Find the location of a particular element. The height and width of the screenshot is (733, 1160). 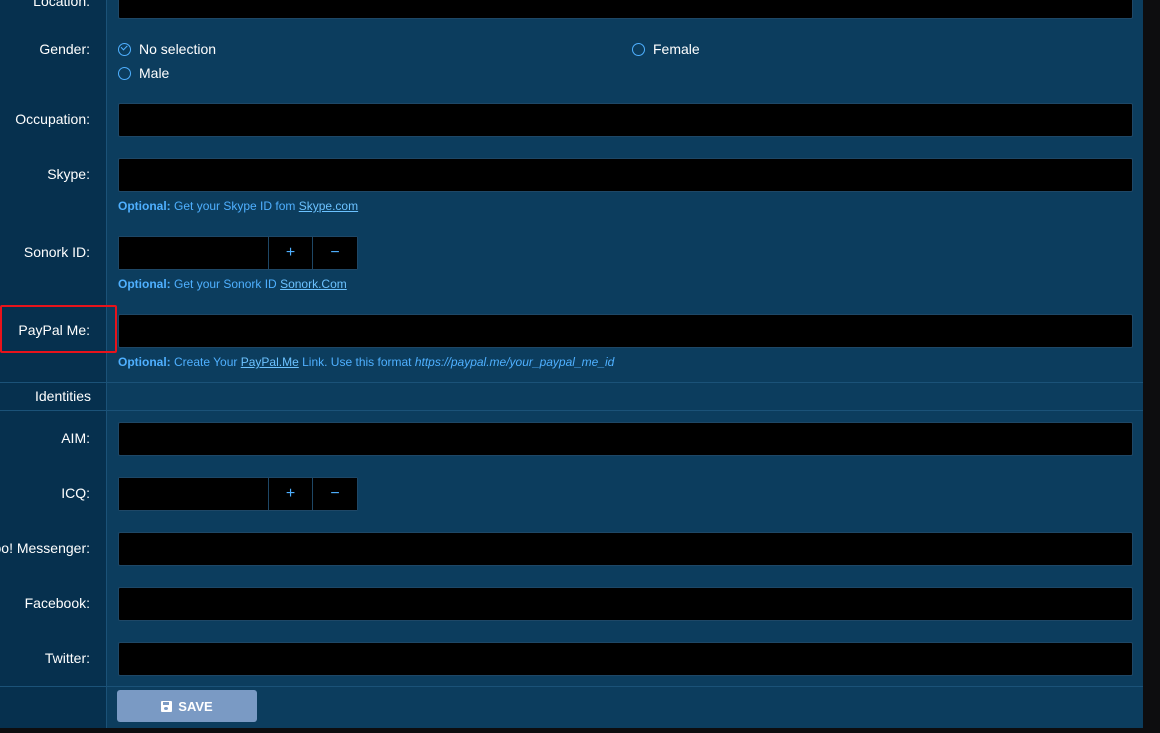

paypal-link: PayPal.Me is located at coordinates (270, 362).